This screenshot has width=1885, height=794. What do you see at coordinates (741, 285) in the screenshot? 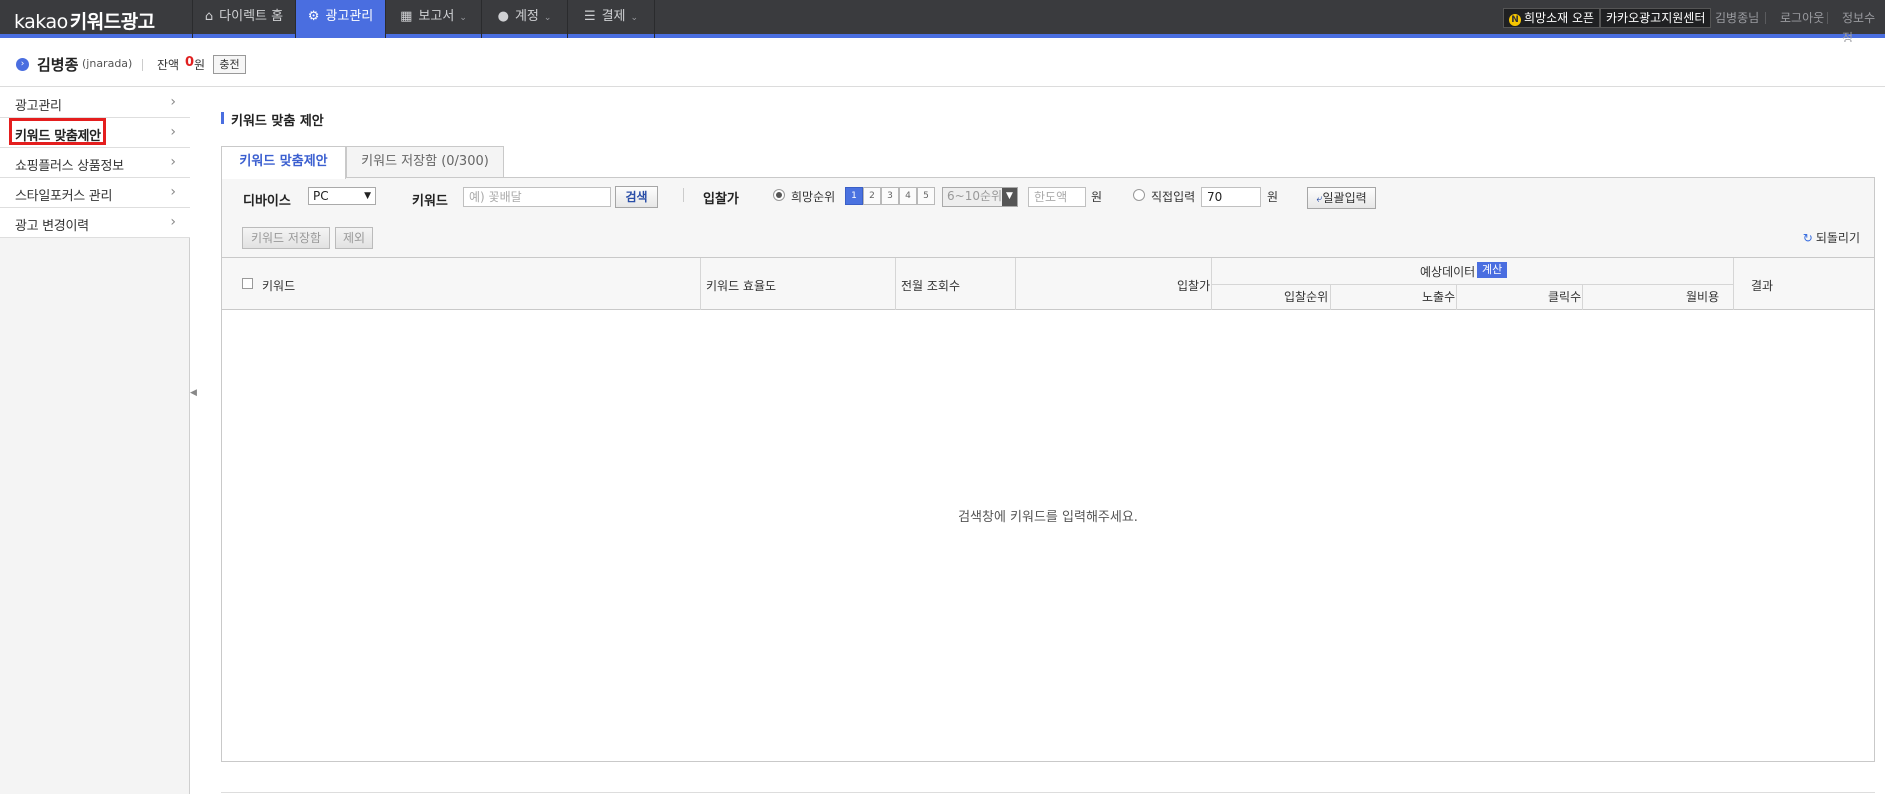
I see `column-header-efficiency: 키워드 효율도` at bounding box center [741, 285].